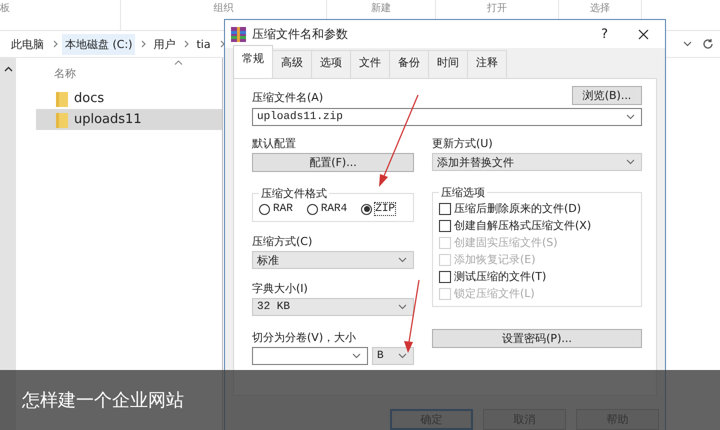 Image resolution: width=720 pixels, height=430 pixels. I want to click on ribbon-group-label: 新建, so click(381, 8).